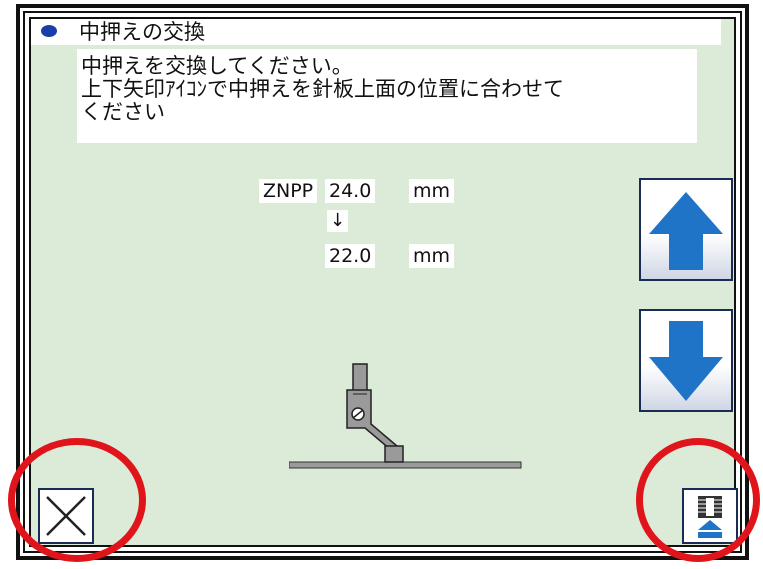 The image size is (763, 569). I want to click on title-bar: 中押えの交換, so click(376, 32).